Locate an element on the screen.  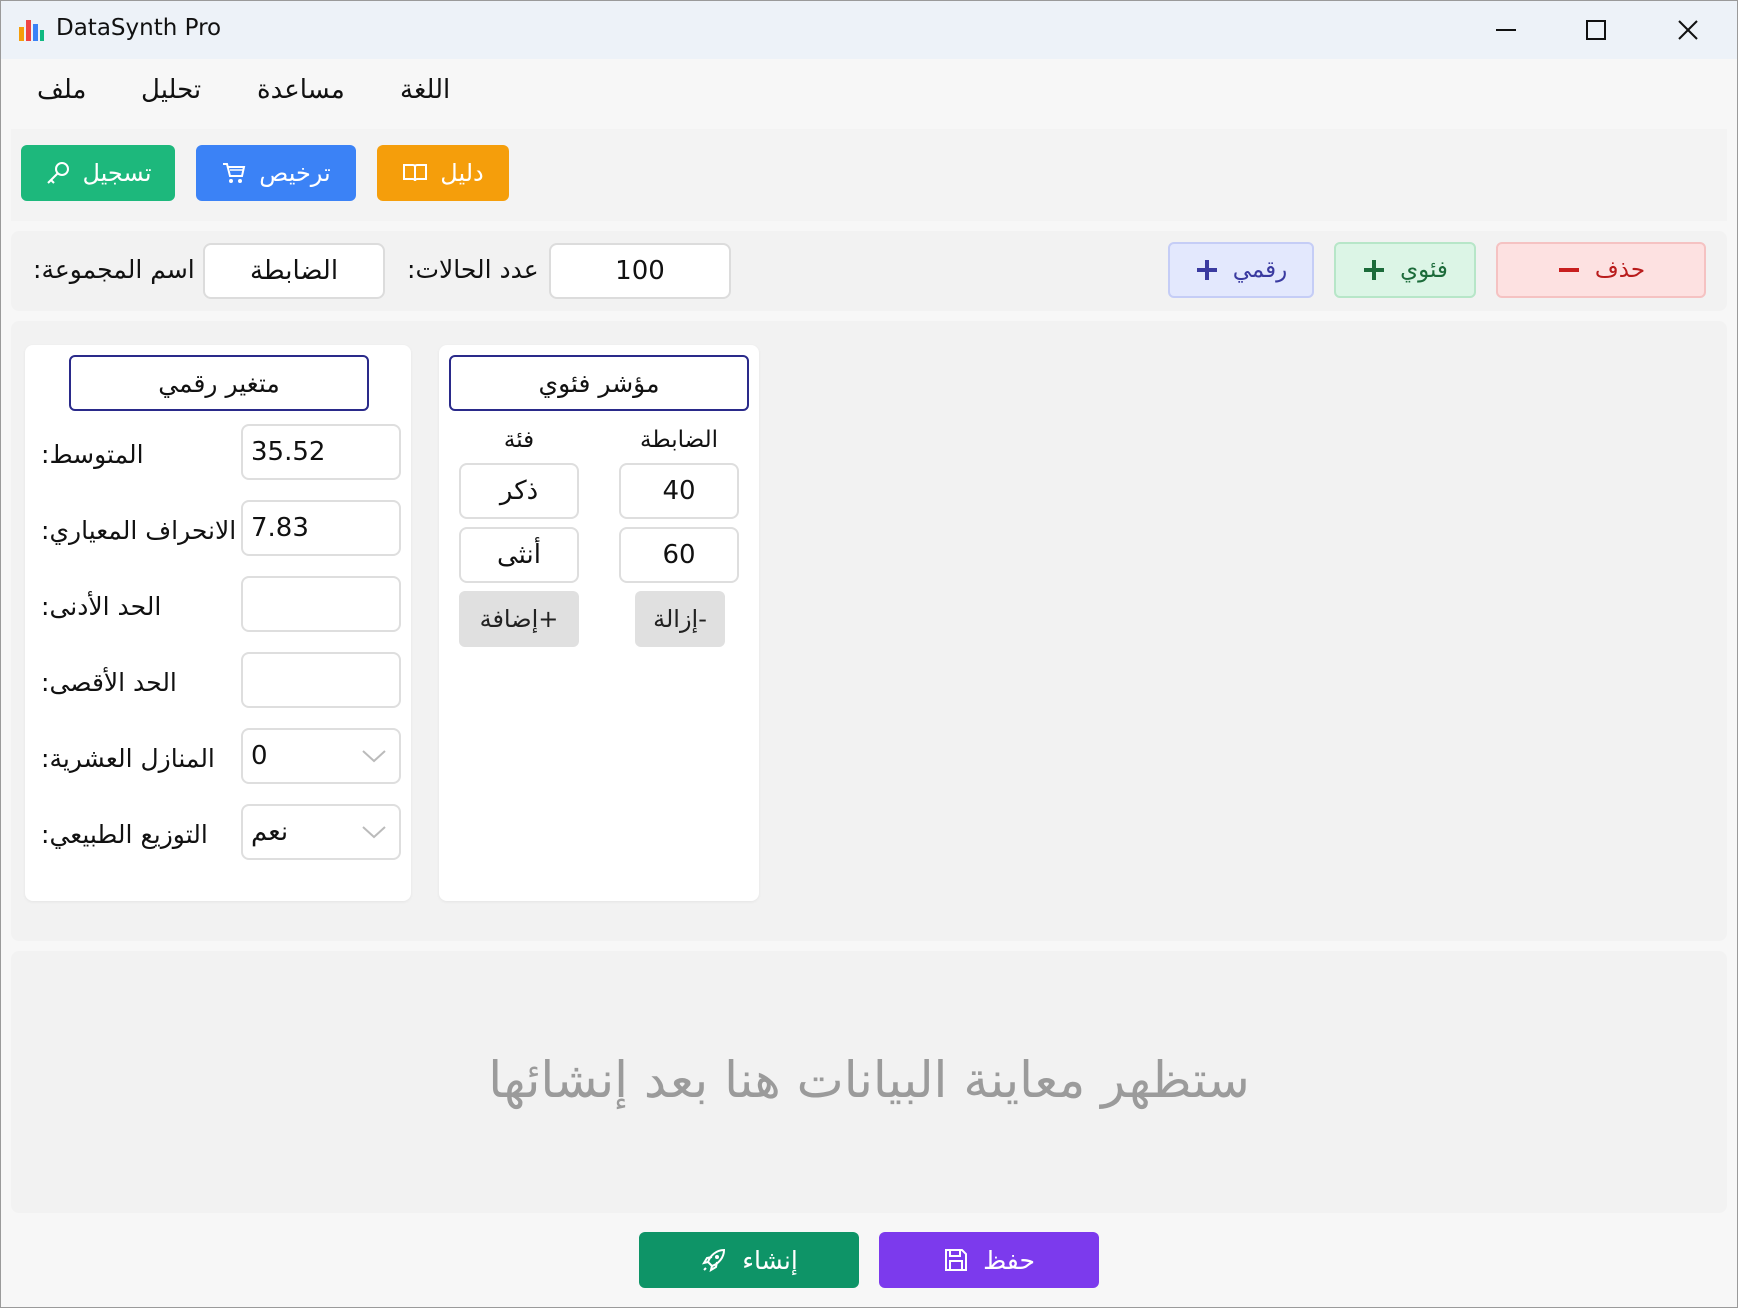
create-label: إنشاء is located at coordinates (770, 1260).